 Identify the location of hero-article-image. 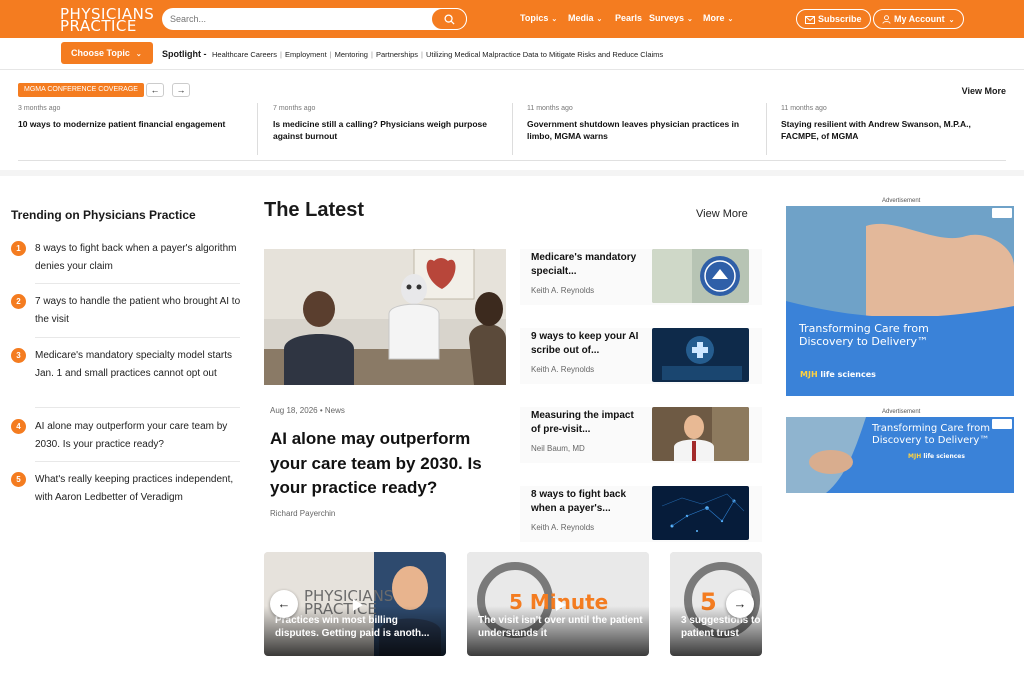
(385, 317).